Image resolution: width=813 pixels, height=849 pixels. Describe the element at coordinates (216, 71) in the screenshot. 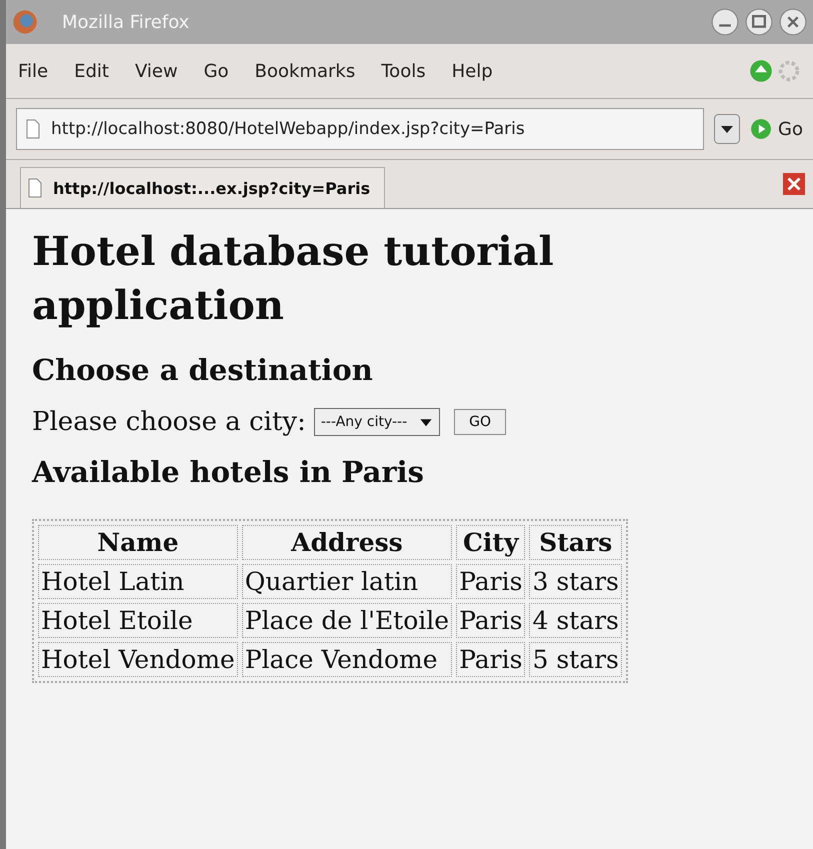

I see `menu-item: Go` at that location.